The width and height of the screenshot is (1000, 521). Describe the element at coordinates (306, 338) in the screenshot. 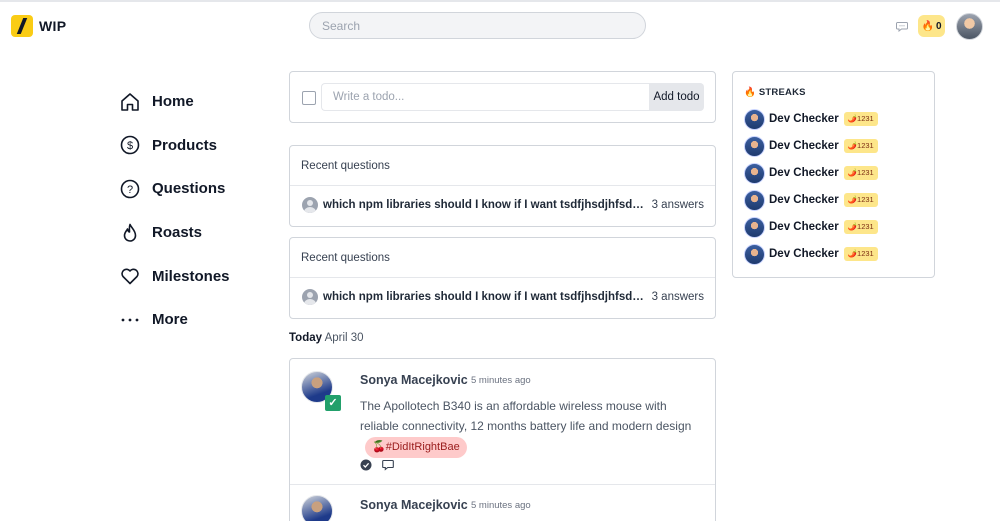

I see `day-label: Today` at that location.